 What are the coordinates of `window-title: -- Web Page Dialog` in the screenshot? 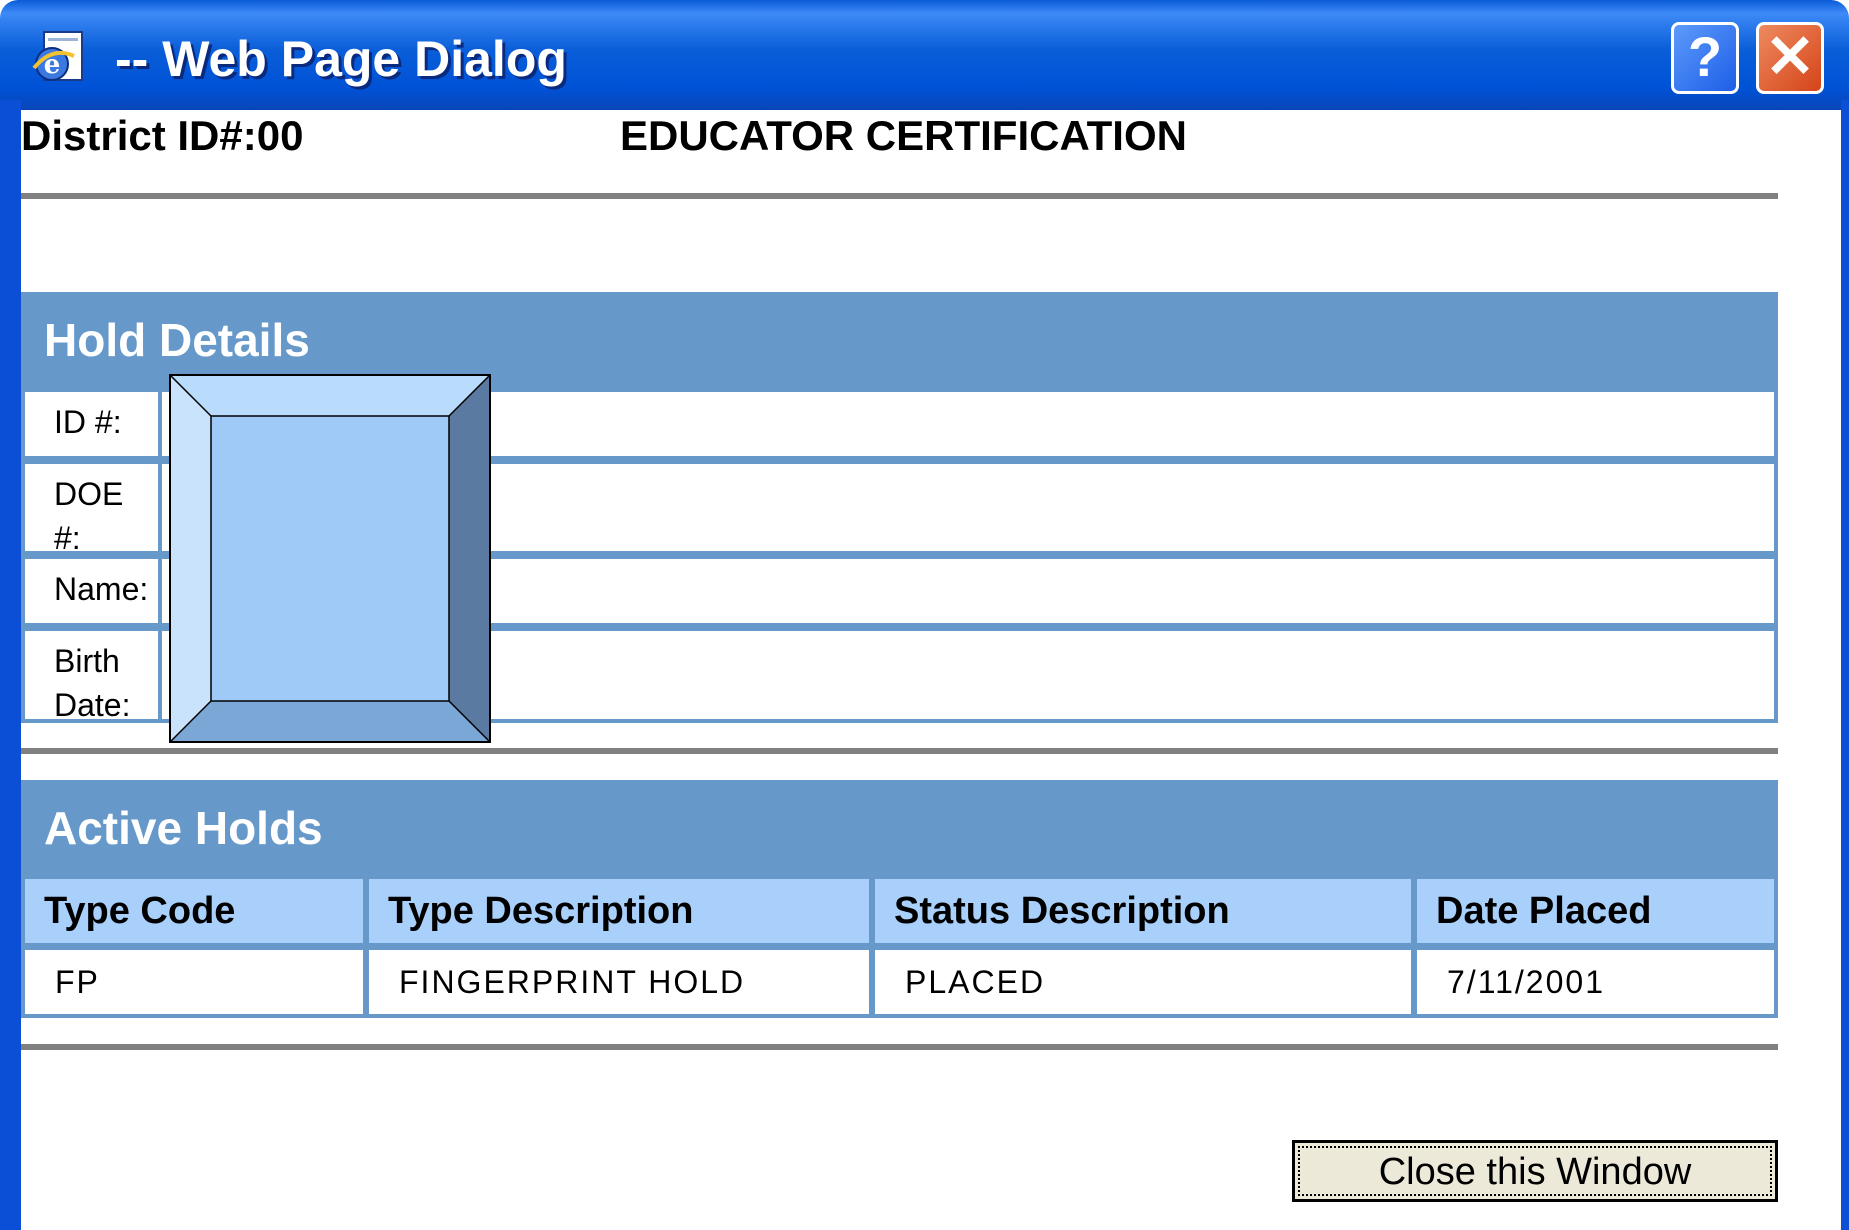 It's located at (341, 59).